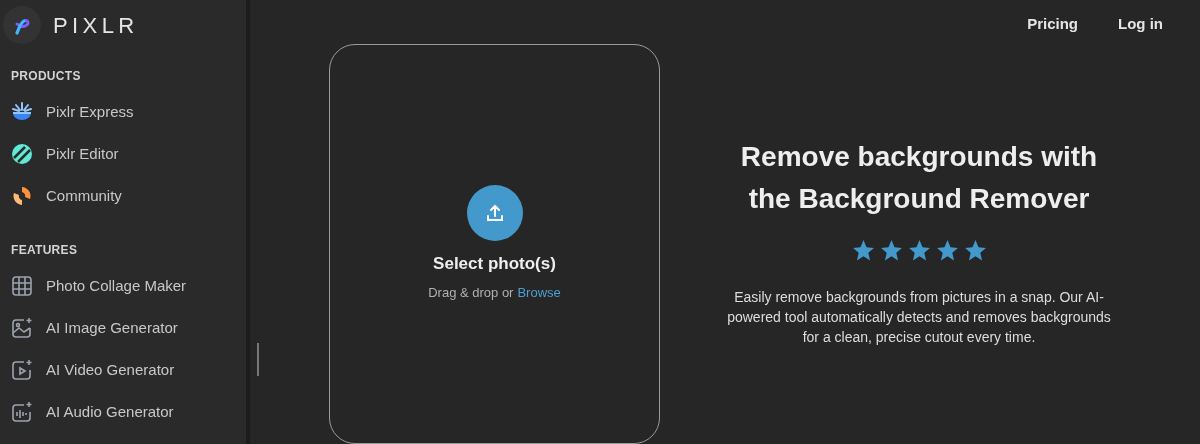  What do you see at coordinates (44, 250) in the screenshot?
I see `section-heading: FEATURES` at bounding box center [44, 250].